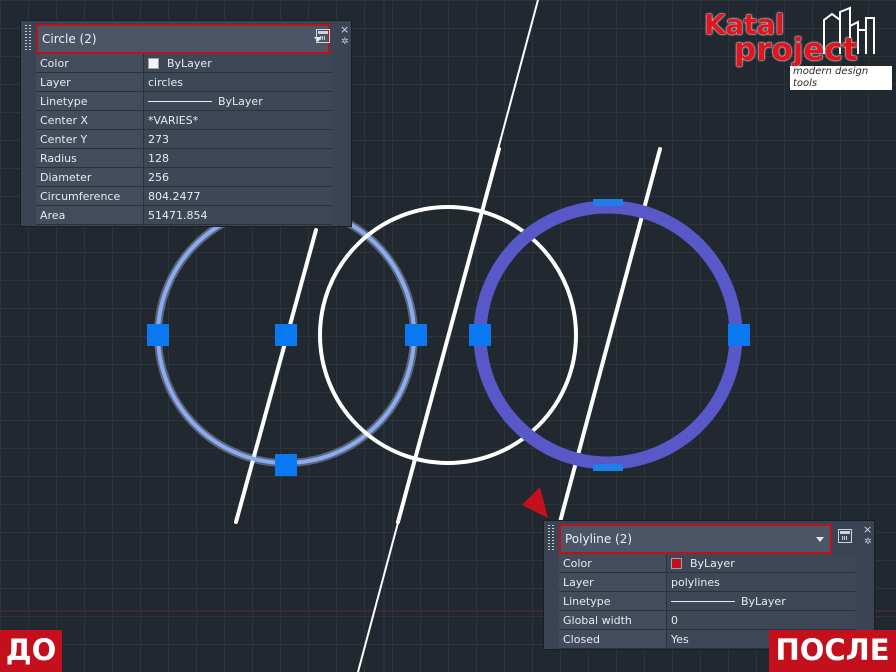  I want to click on property-value: polylines, so click(695, 582).